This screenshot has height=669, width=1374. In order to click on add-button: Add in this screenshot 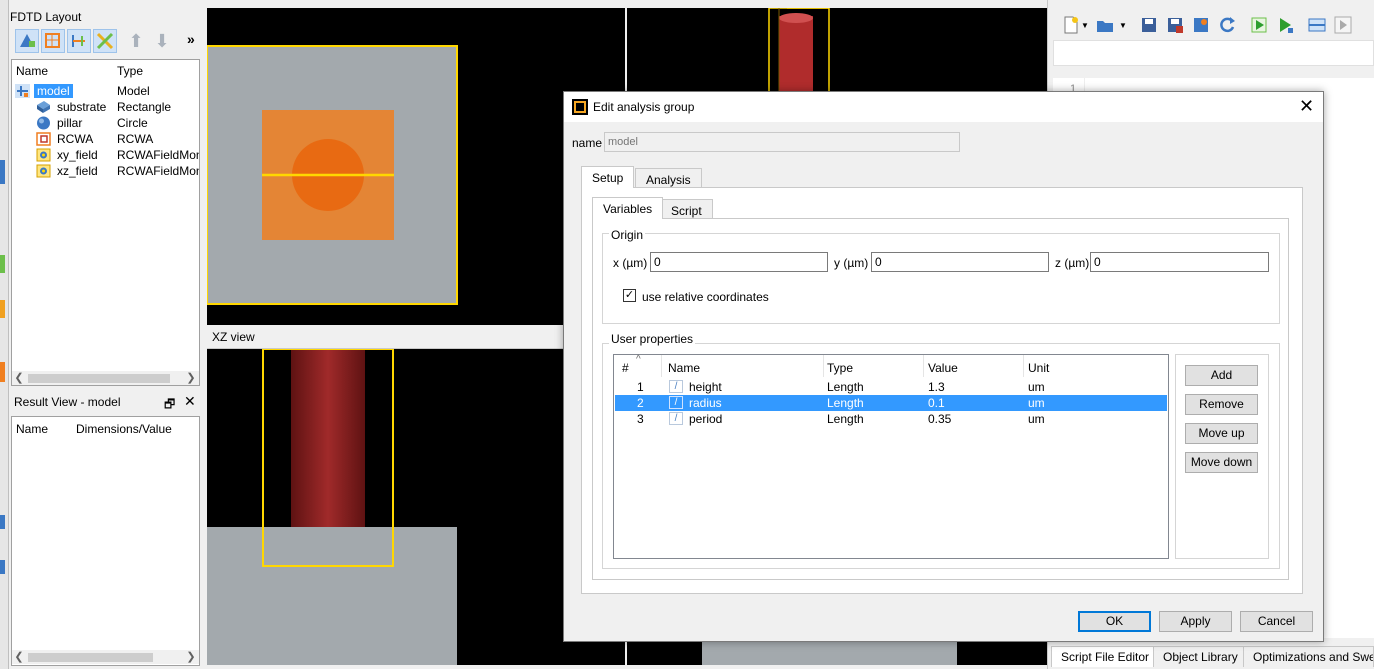, I will do `click(1221, 375)`.